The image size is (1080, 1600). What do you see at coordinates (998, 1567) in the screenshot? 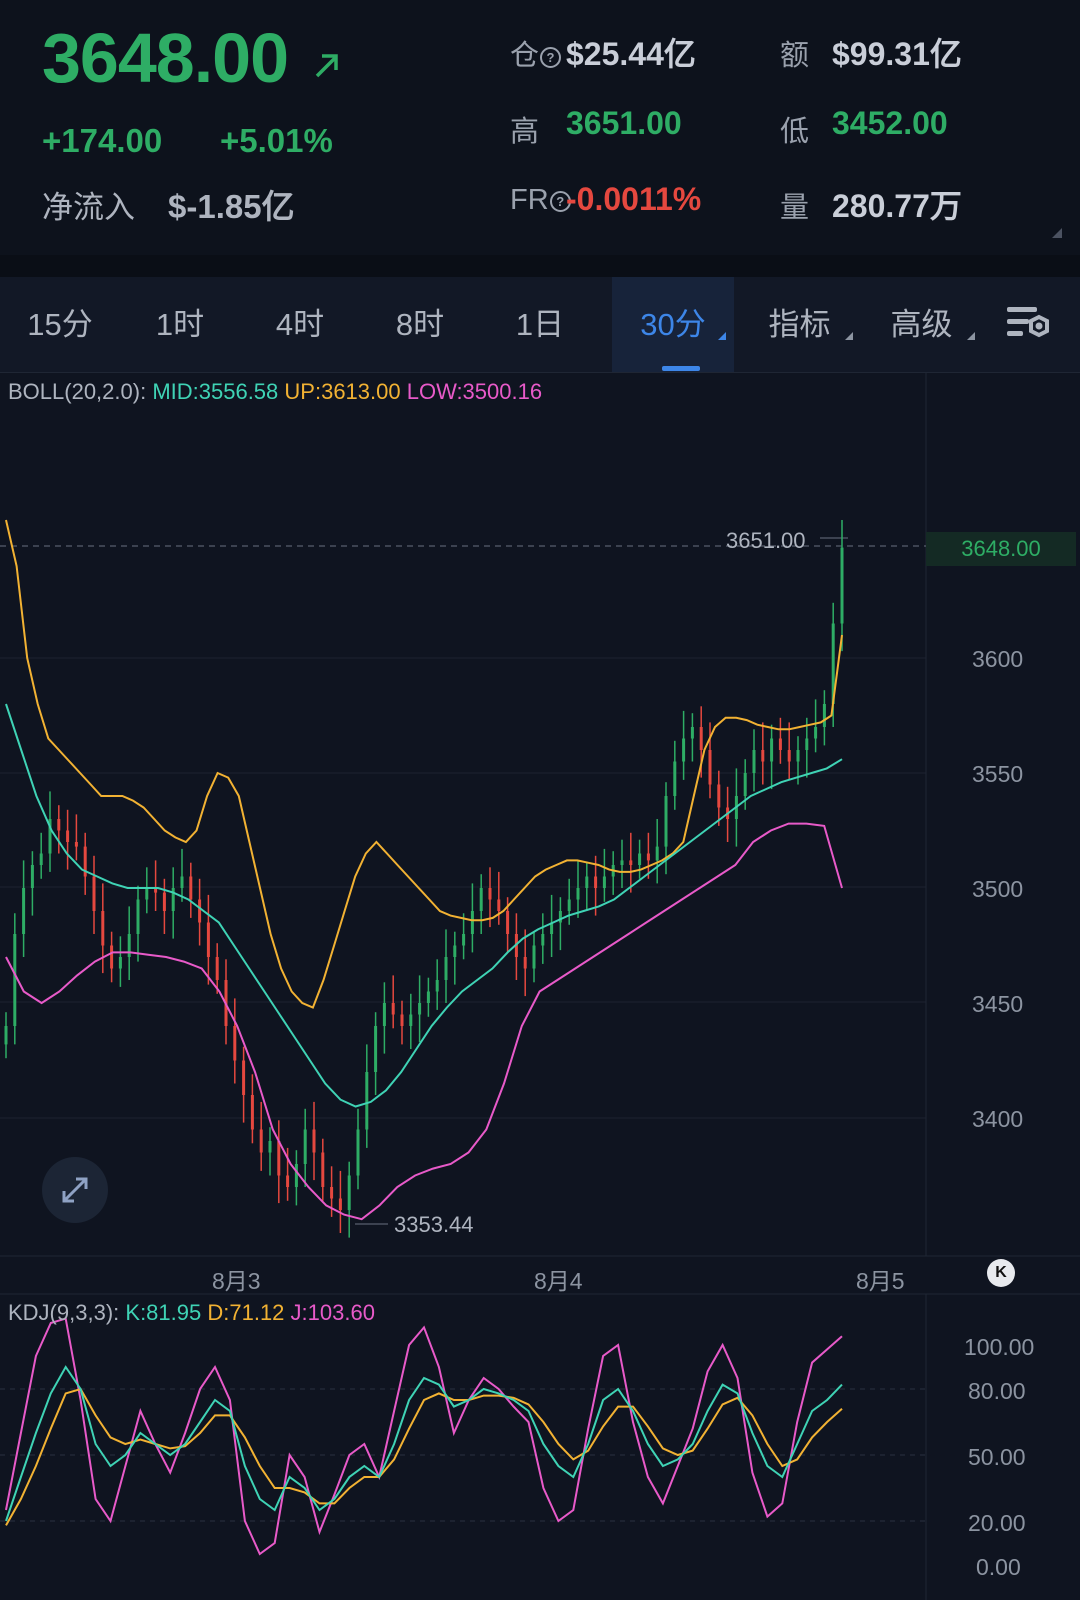
I see `kdj-y-tick: 0.00` at bounding box center [998, 1567].